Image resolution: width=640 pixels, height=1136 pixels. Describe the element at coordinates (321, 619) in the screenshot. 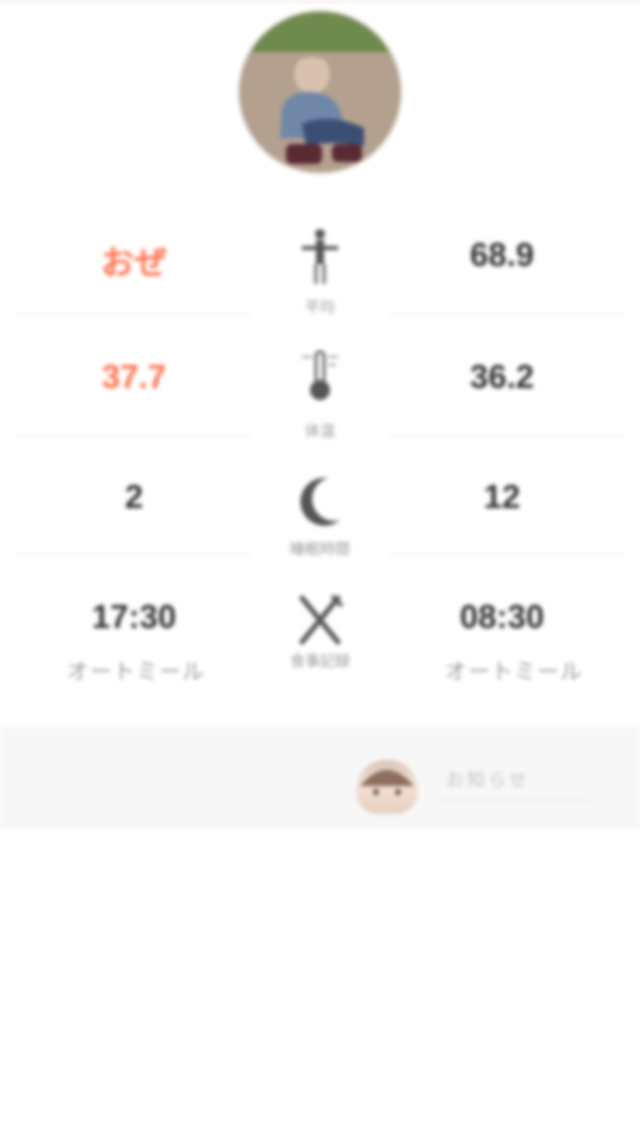

I see `fork-knife-icon` at that location.